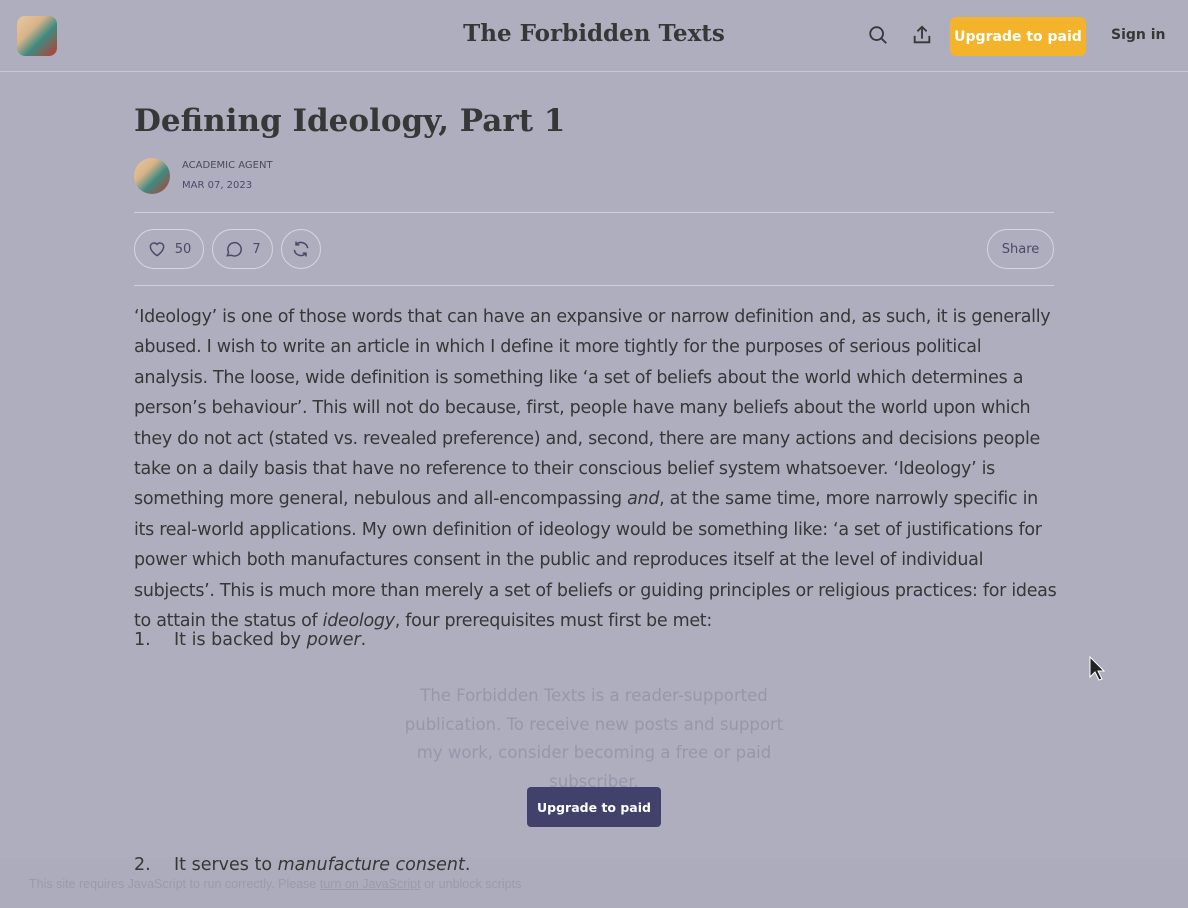  I want to click on heart-icon, so click(157, 249).